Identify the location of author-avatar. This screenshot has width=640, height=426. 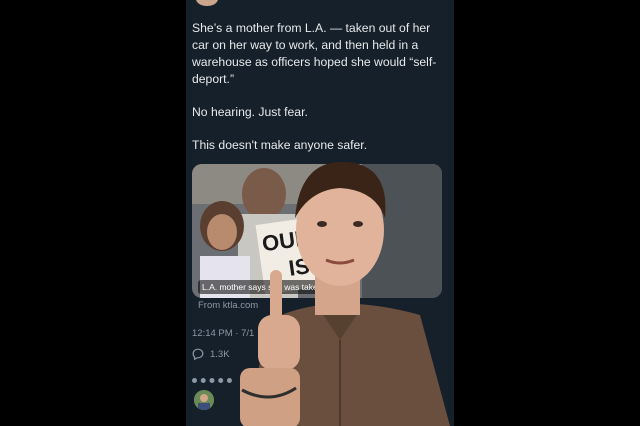
(207, 3).